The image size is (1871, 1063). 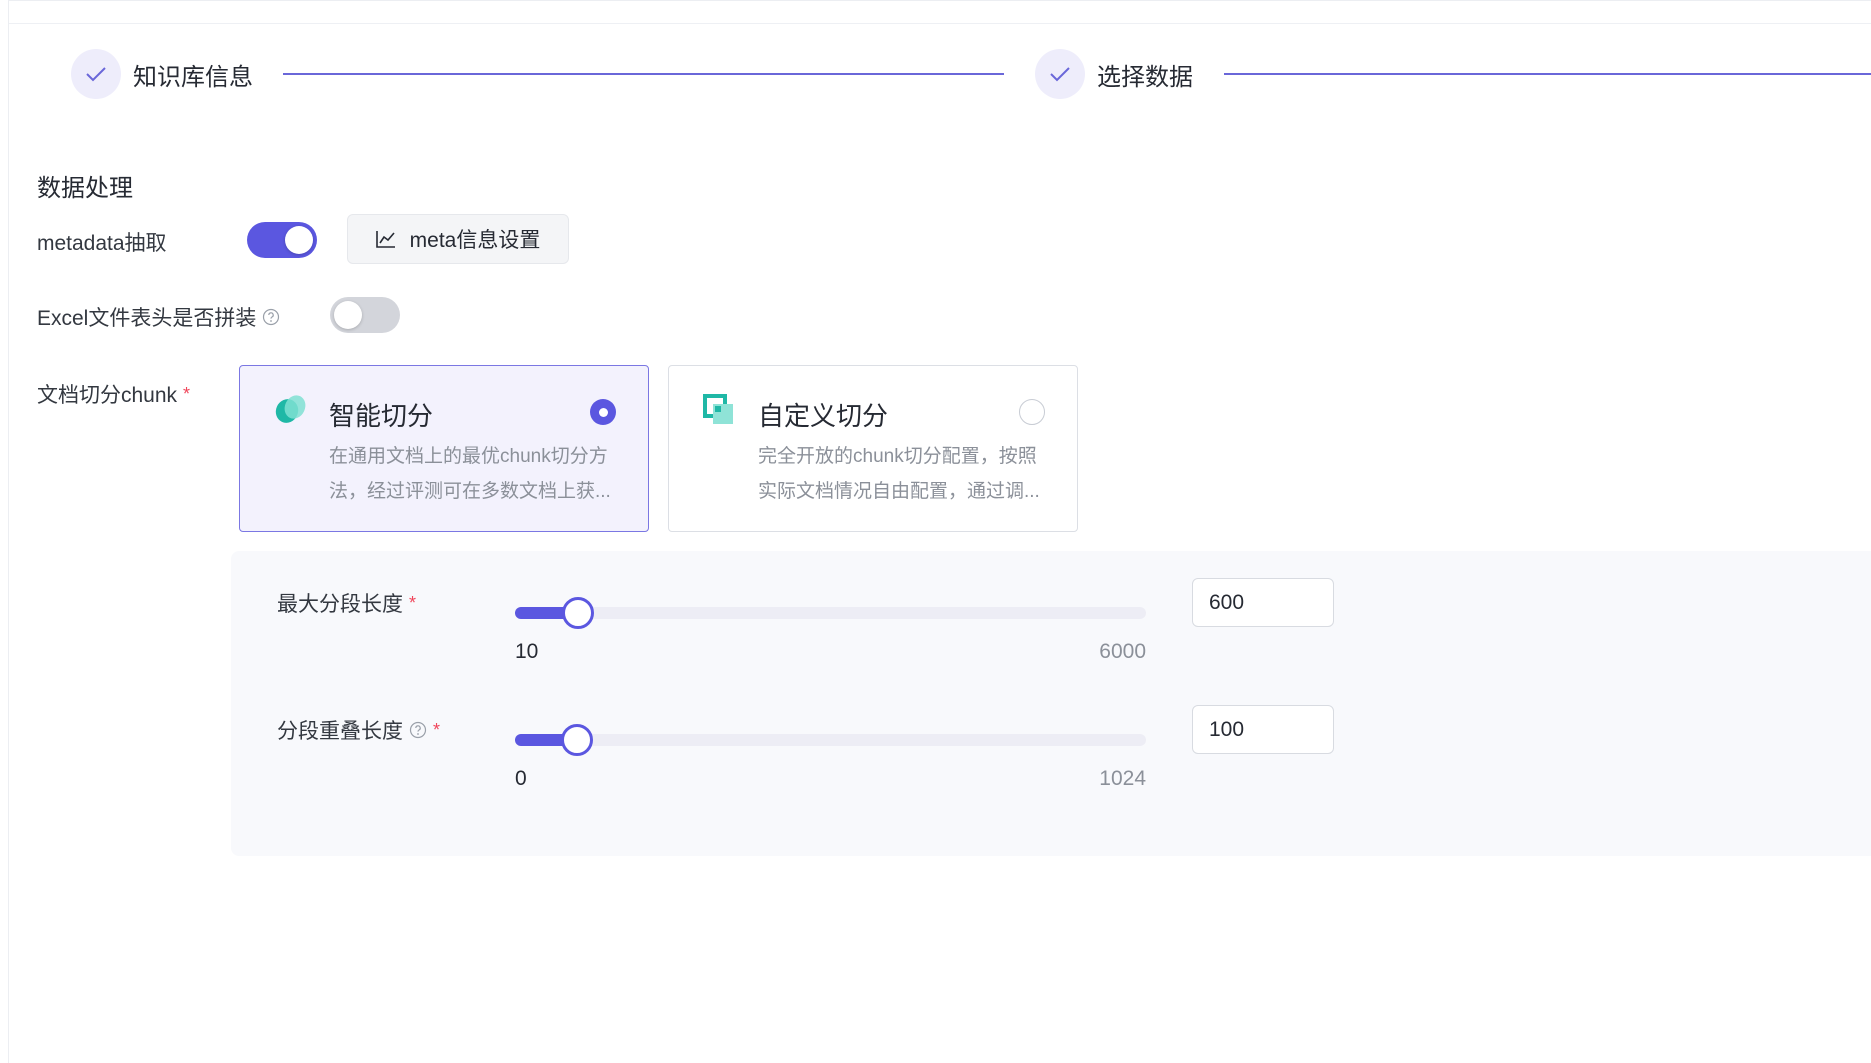 I want to click on slider-max-label: 1024, so click(x=1122, y=778).